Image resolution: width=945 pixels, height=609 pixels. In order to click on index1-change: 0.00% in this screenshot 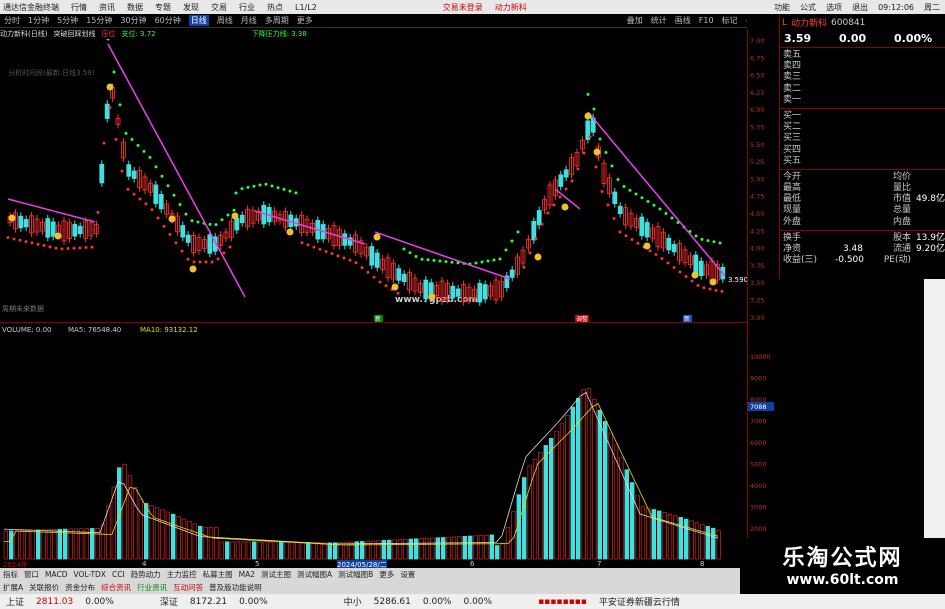, I will do `click(99, 601)`.